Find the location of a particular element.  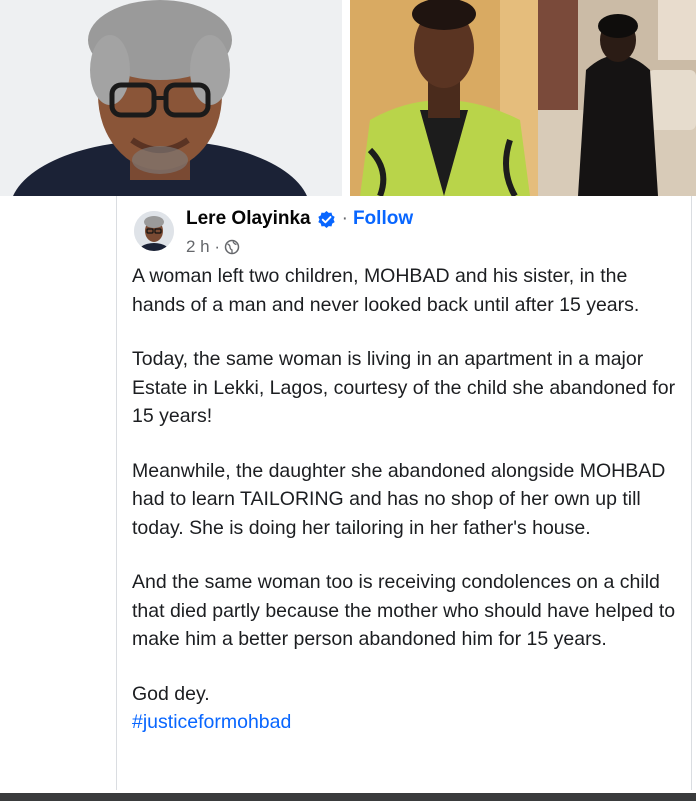

post-paragraph: God dey. is located at coordinates (171, 693).